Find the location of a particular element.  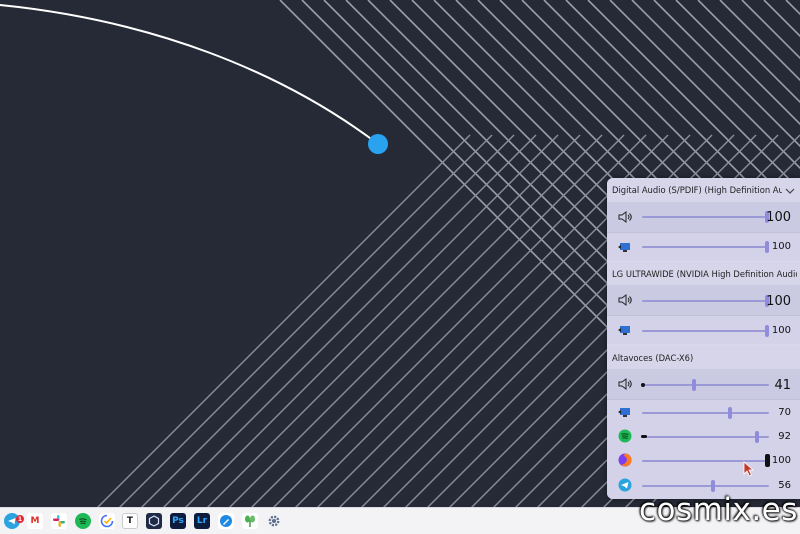

chevron-down-icon is located at coordinates (790, 191).